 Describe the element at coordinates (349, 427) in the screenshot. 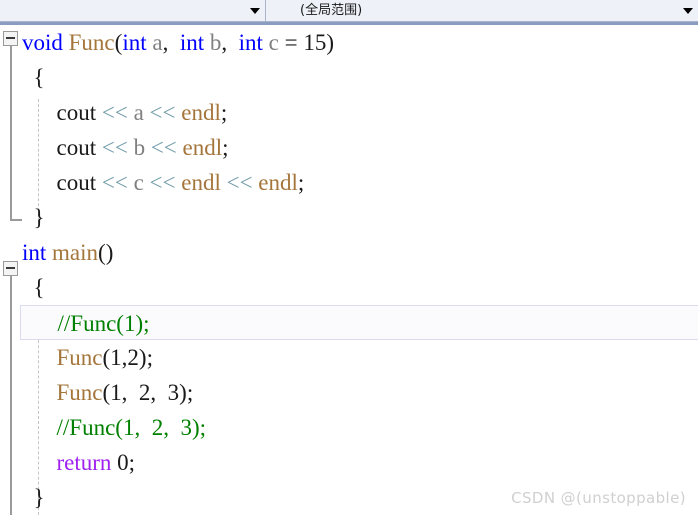

I see `code-line: //Func(1, 2, 3);` at that location.